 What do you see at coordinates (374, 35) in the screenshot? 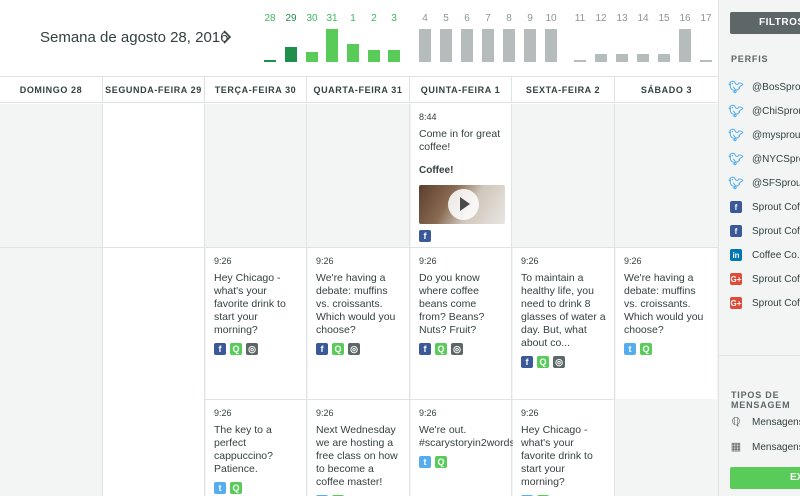
I see `volume-bar-day-2: 2` at bounding box center [374, 35].